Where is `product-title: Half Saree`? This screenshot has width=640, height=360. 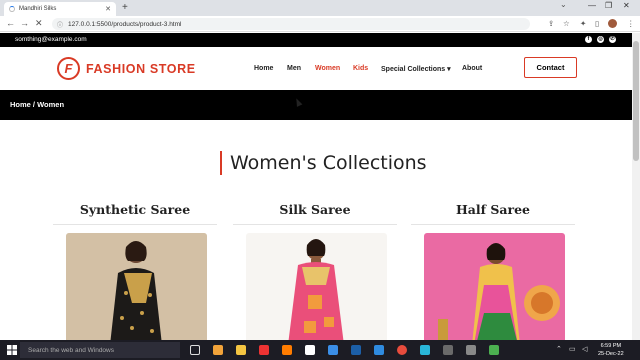 product-title: Half Saree is located at coordinates (493, 210).